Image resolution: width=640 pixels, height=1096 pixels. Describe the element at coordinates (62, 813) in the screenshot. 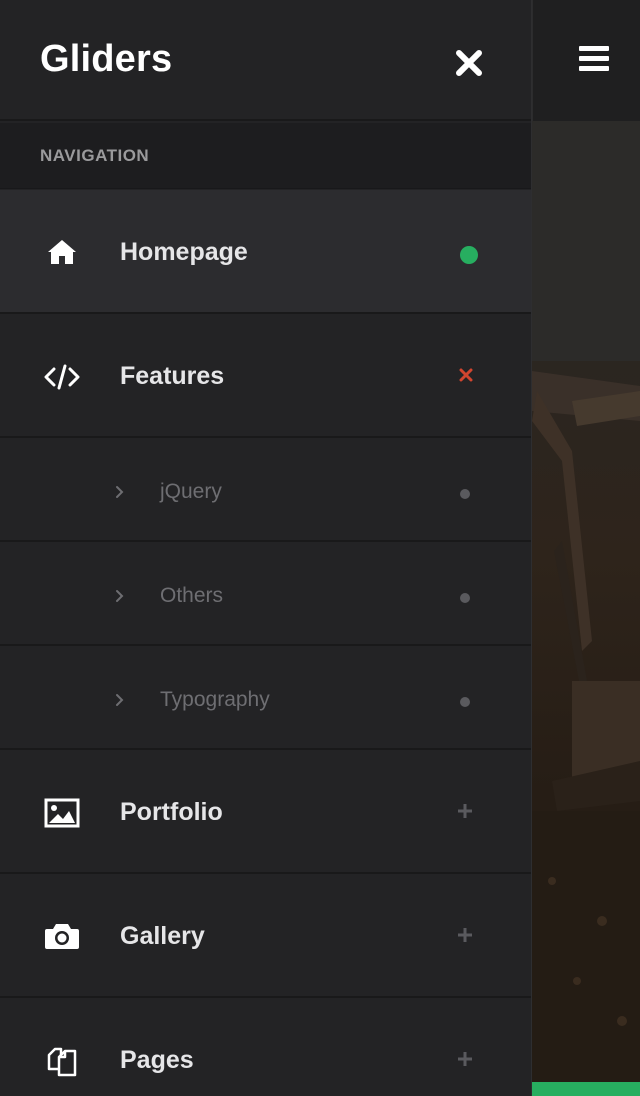

I see `image-icon` at that location.